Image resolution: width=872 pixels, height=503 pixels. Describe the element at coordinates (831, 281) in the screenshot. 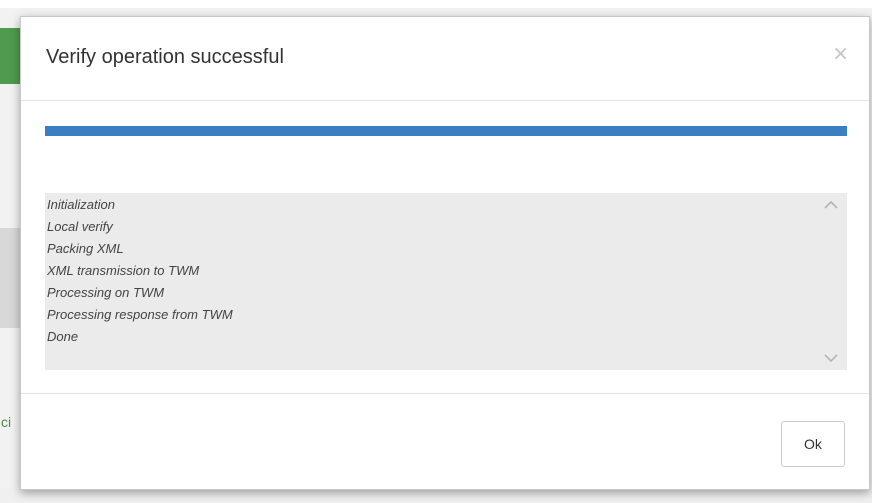

I see `log-scrollbar` at that location.